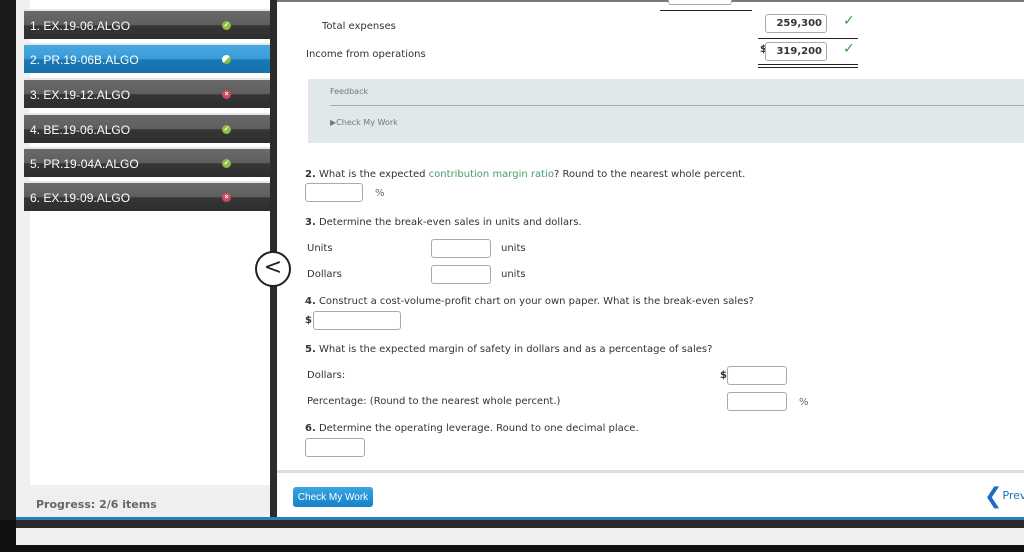 The height and width of the screenshot is (552, 1024). Describe the element at coordinates (147, 162) in the screenshot. I see `sidebar-item-5: 5. PR.19-04A.ALGO ✓` at that location.